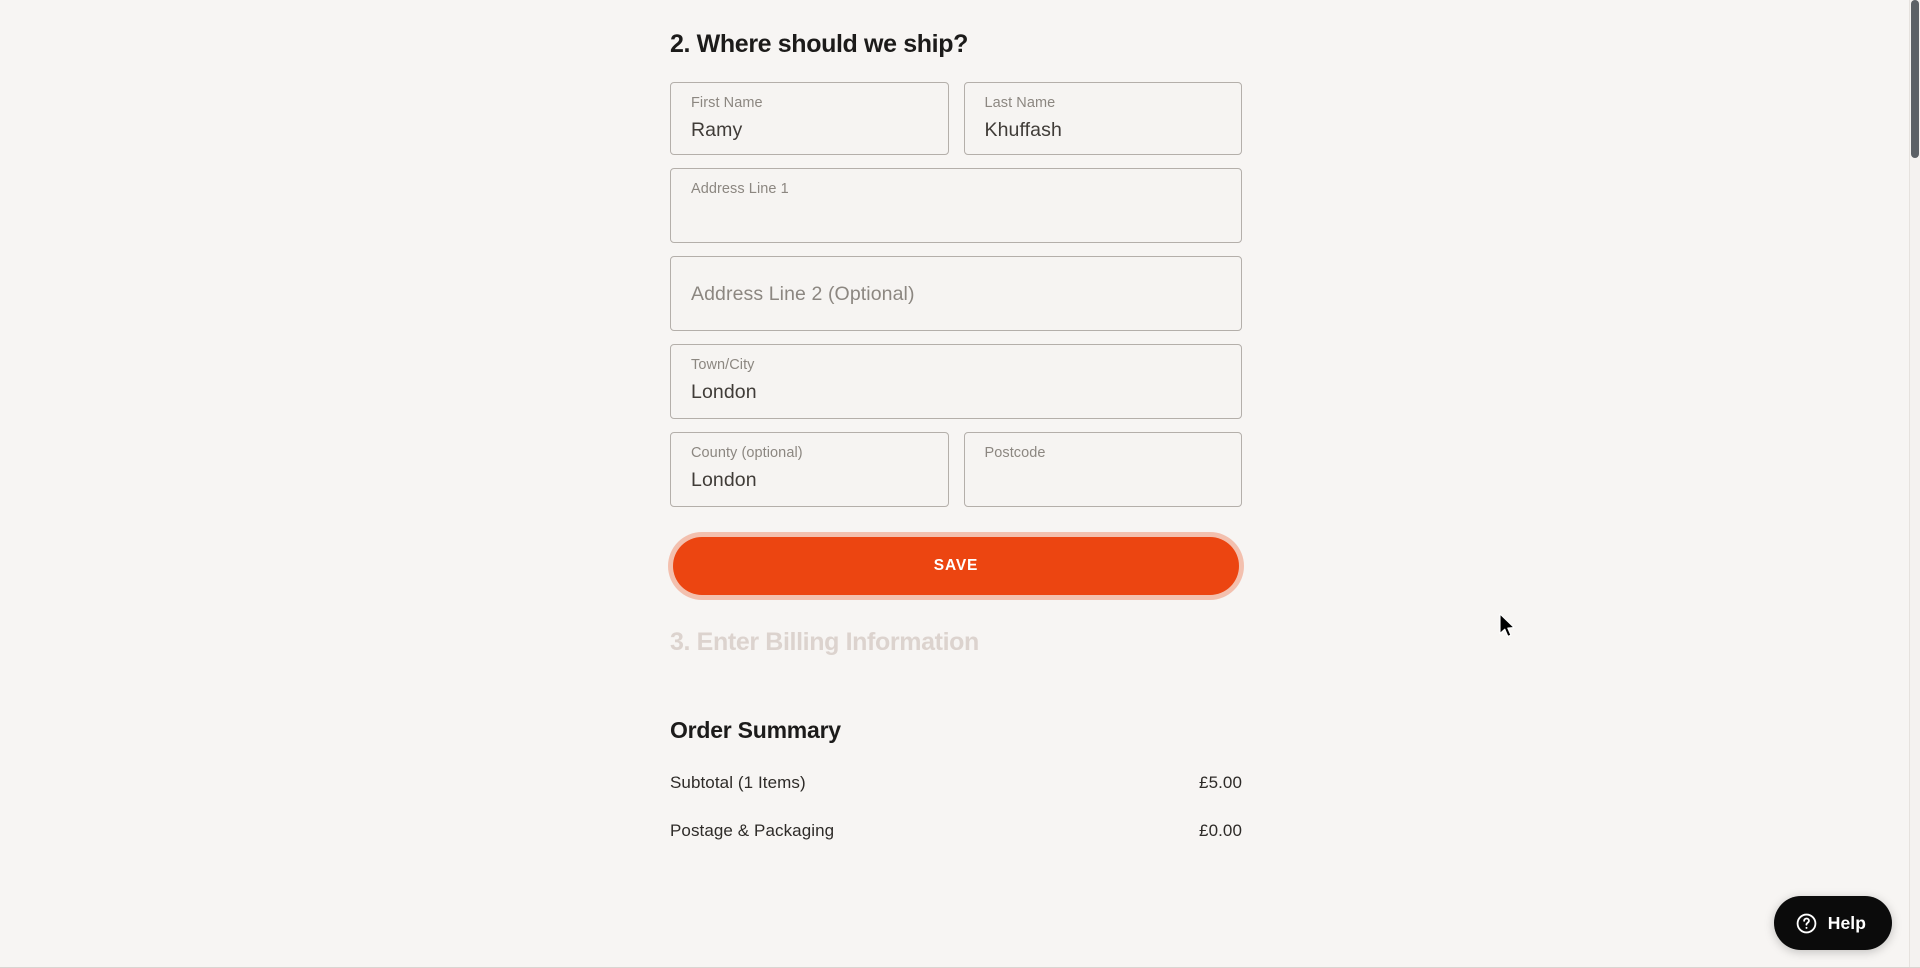 The image size is (1920, 968). I want to click on shipping-step-heading: 2. Where should we ship?, so click(819, 44).